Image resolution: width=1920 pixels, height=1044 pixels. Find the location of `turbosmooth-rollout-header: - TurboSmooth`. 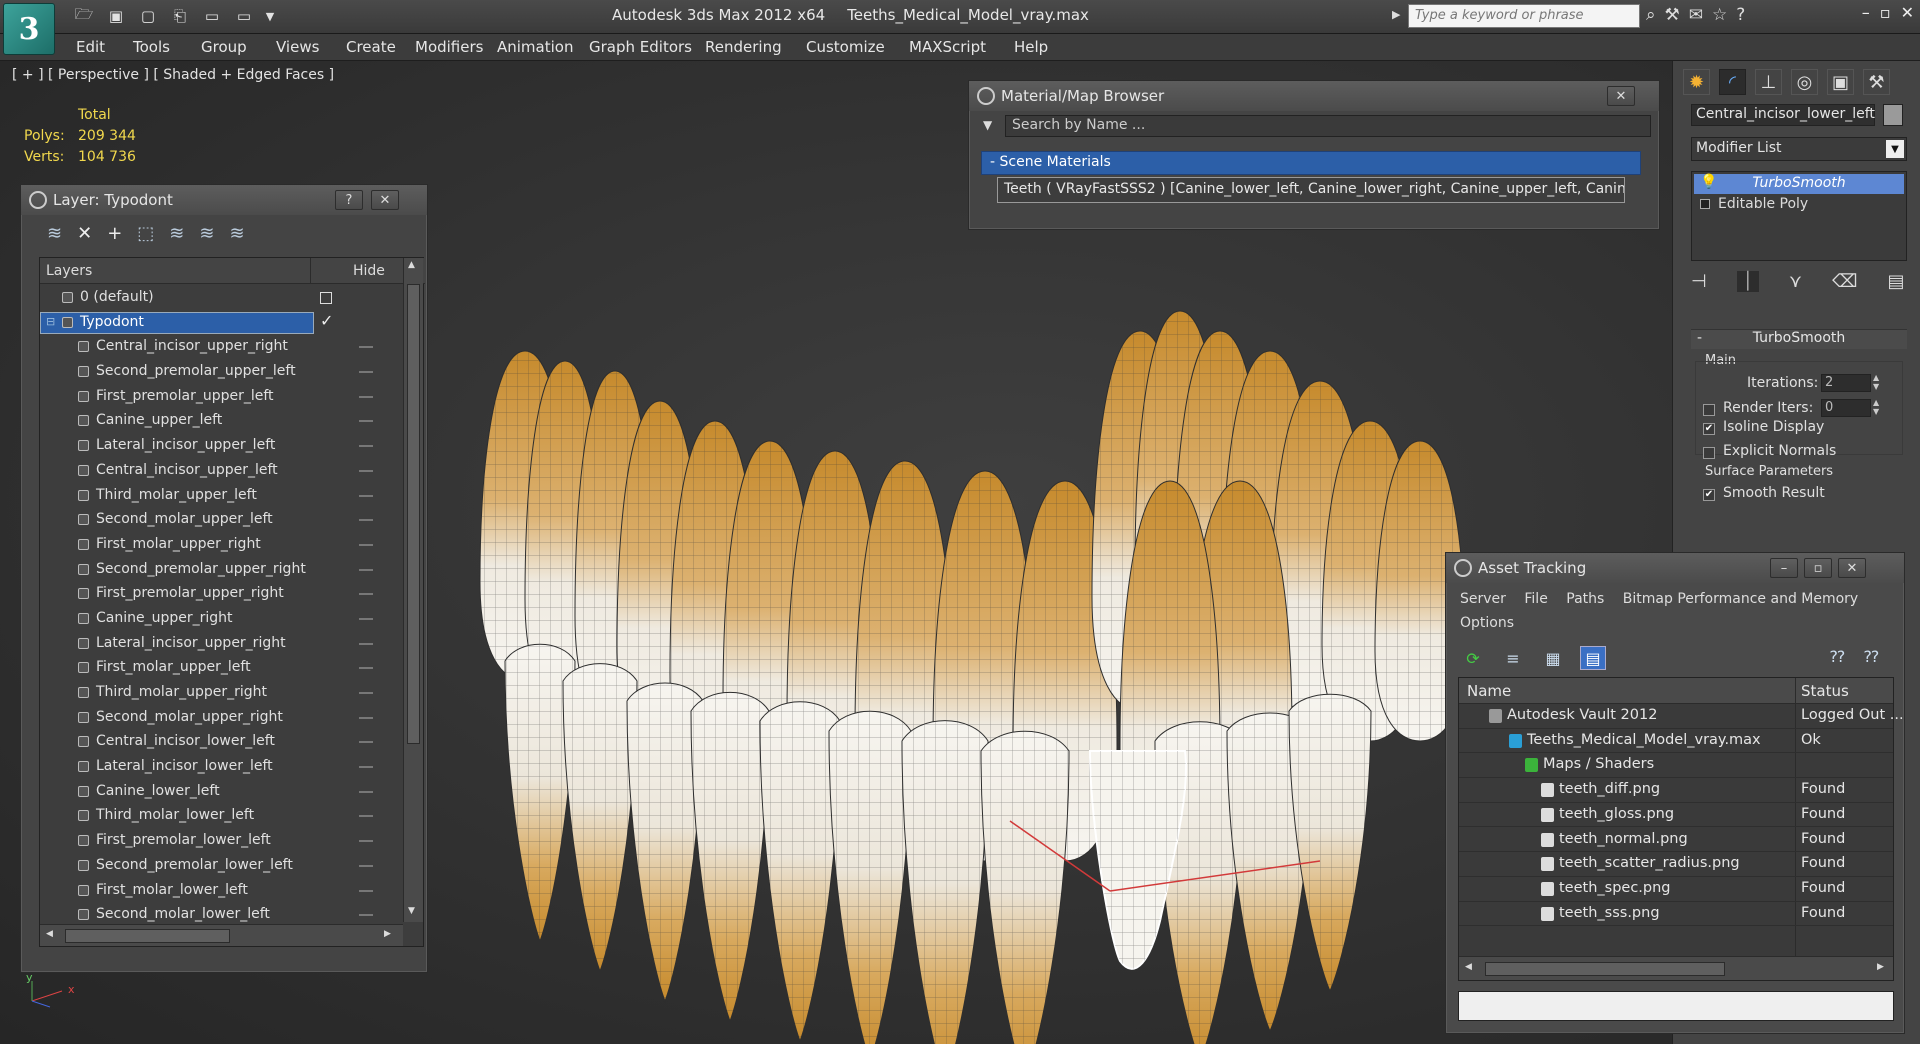

turbosmooth-rollout-header: - TurboSmooth is located at coordinates (1799, 339).